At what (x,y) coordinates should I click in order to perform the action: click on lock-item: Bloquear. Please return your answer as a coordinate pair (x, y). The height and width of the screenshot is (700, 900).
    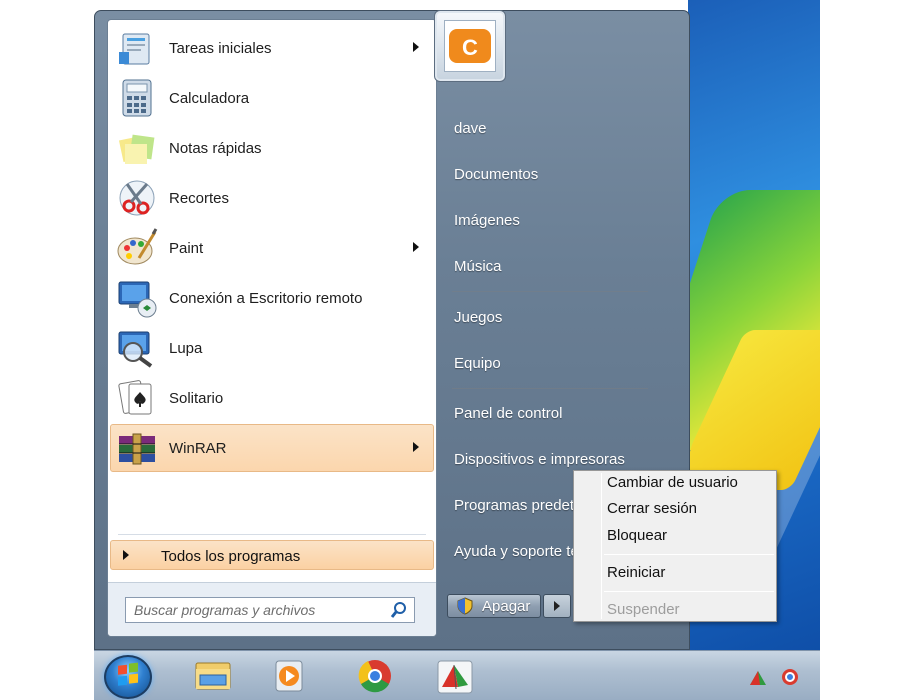
    Looking at the image, I should click on (637, 535).